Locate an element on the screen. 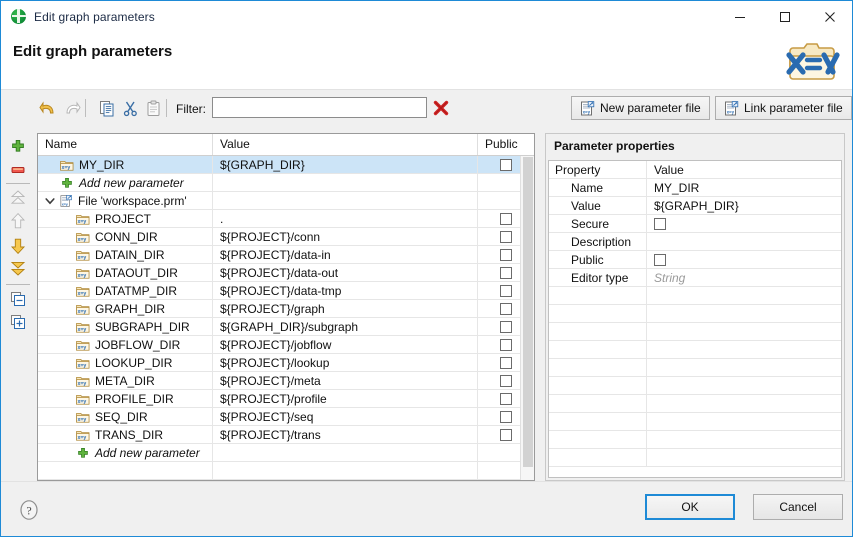 The width and height of the screenshot is (853, 537). table-row: x=y MY_DIR ${GRAPH_DIR} is located at coordinates (286, 164).